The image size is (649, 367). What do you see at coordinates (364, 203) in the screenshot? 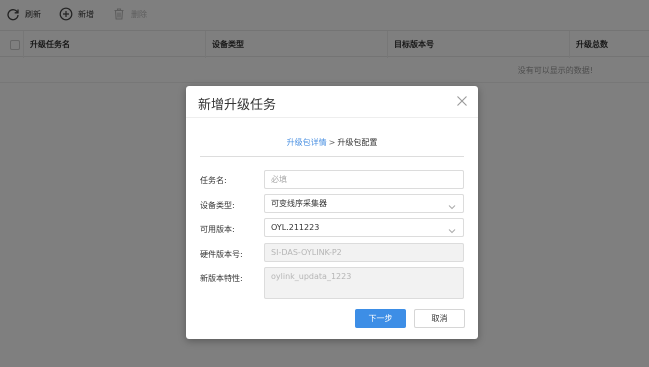
I see `device-type-select: 可变线序采集器` at bounding box center [364, 203].